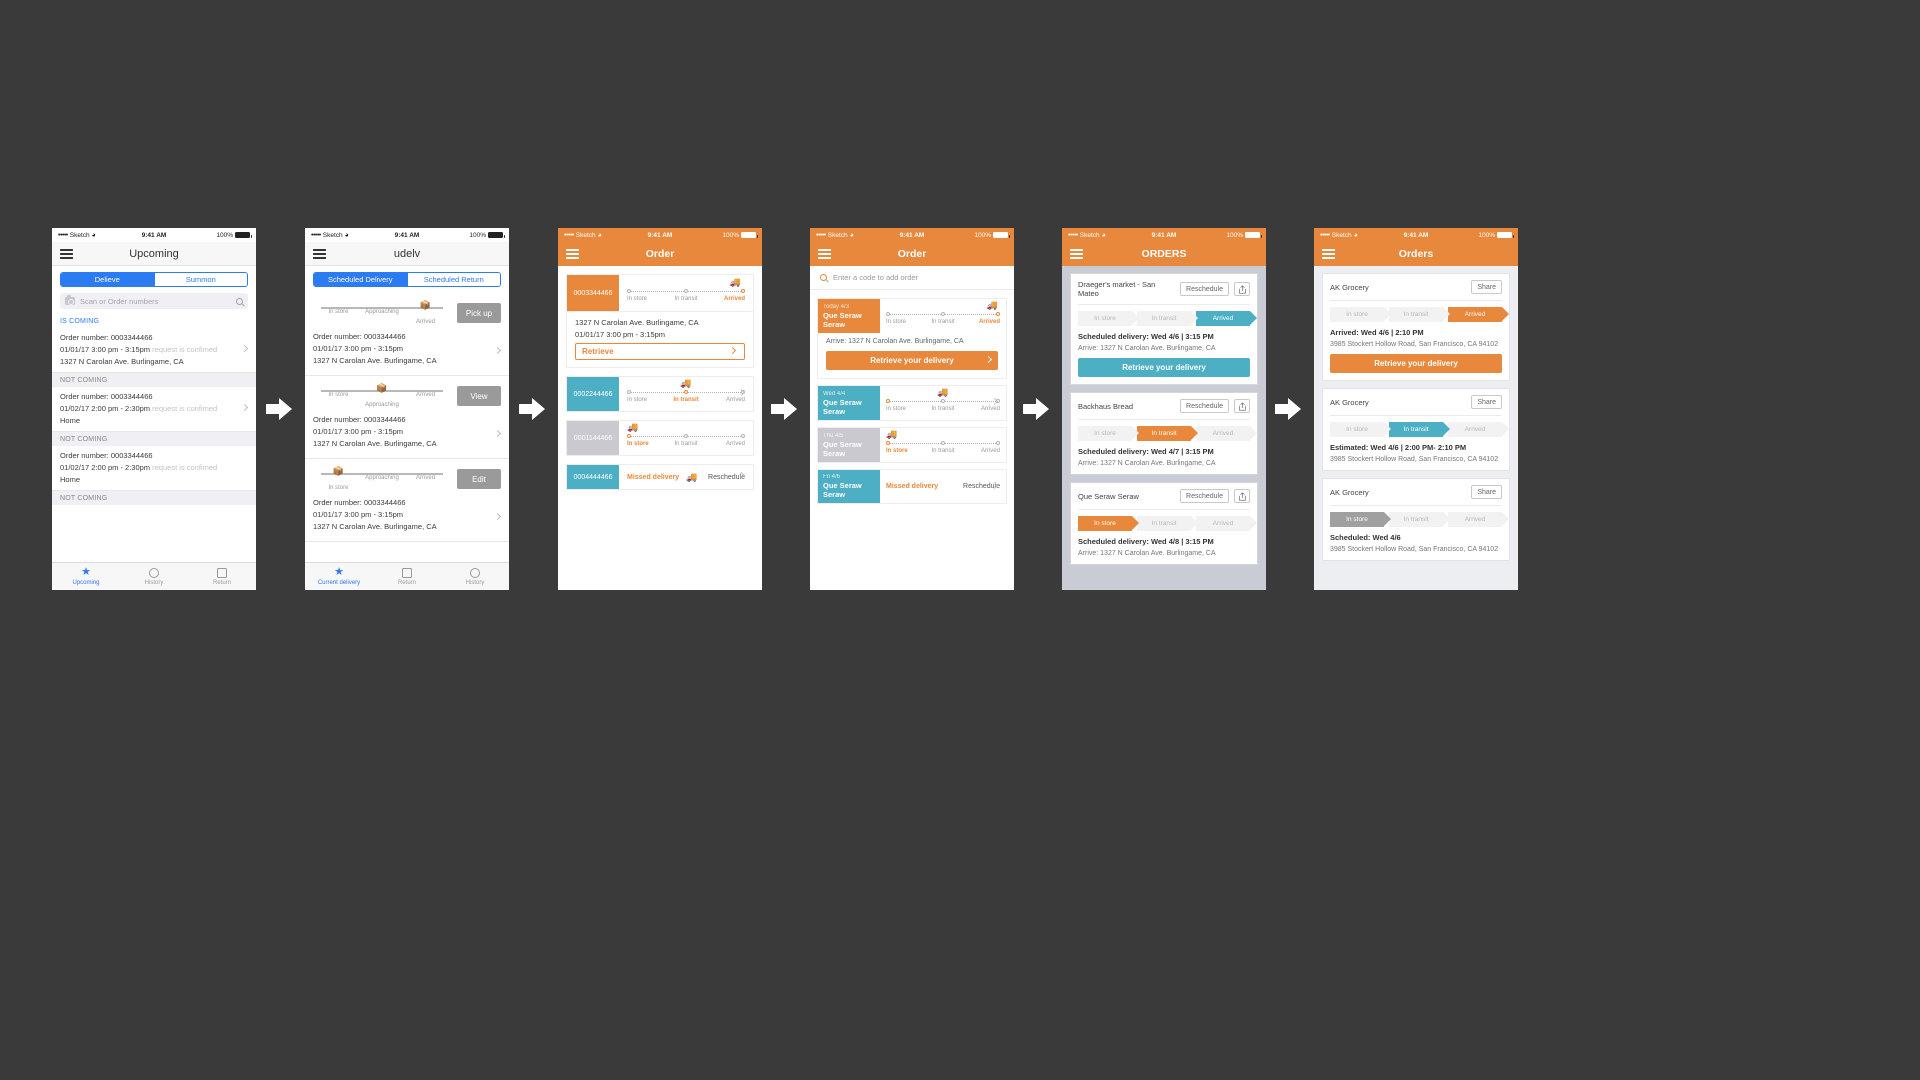 This screenshot has width=1920, height=1080. I want to click on order-card: 0002244466 🚚 In store In transit Arrived, so click(660, 394).